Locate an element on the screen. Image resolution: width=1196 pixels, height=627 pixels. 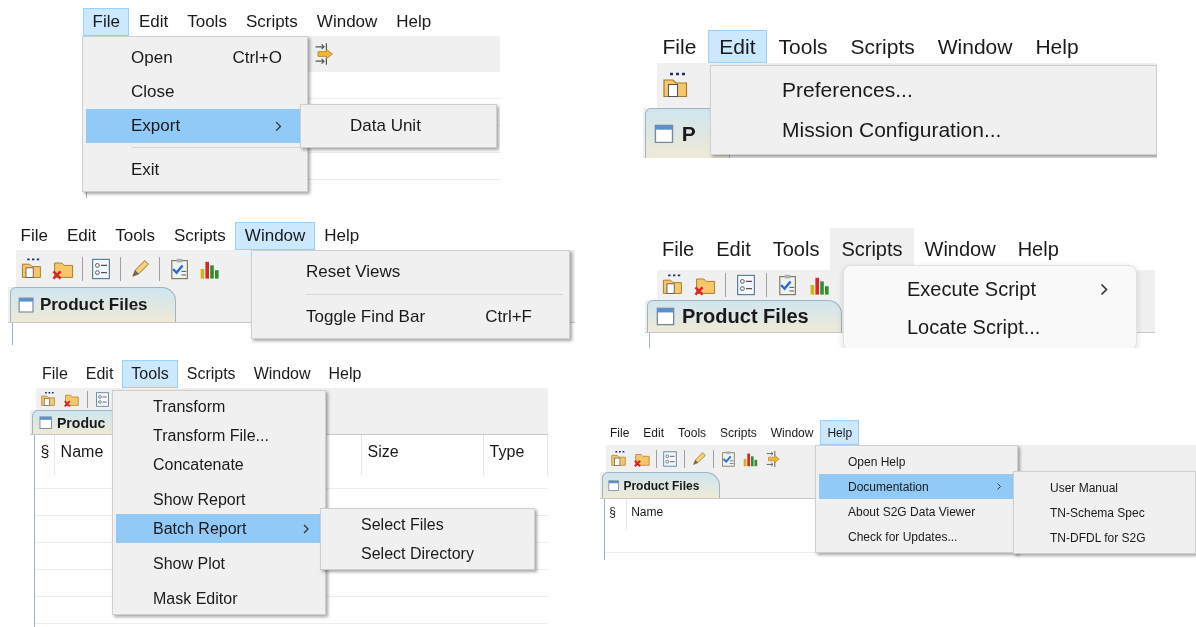
arrows-icon is located at coordinates (773, 458).